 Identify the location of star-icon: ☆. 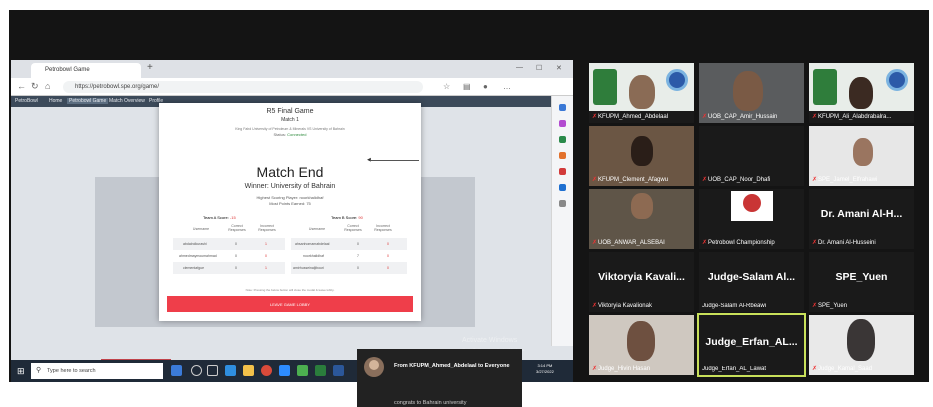
(446, 86).